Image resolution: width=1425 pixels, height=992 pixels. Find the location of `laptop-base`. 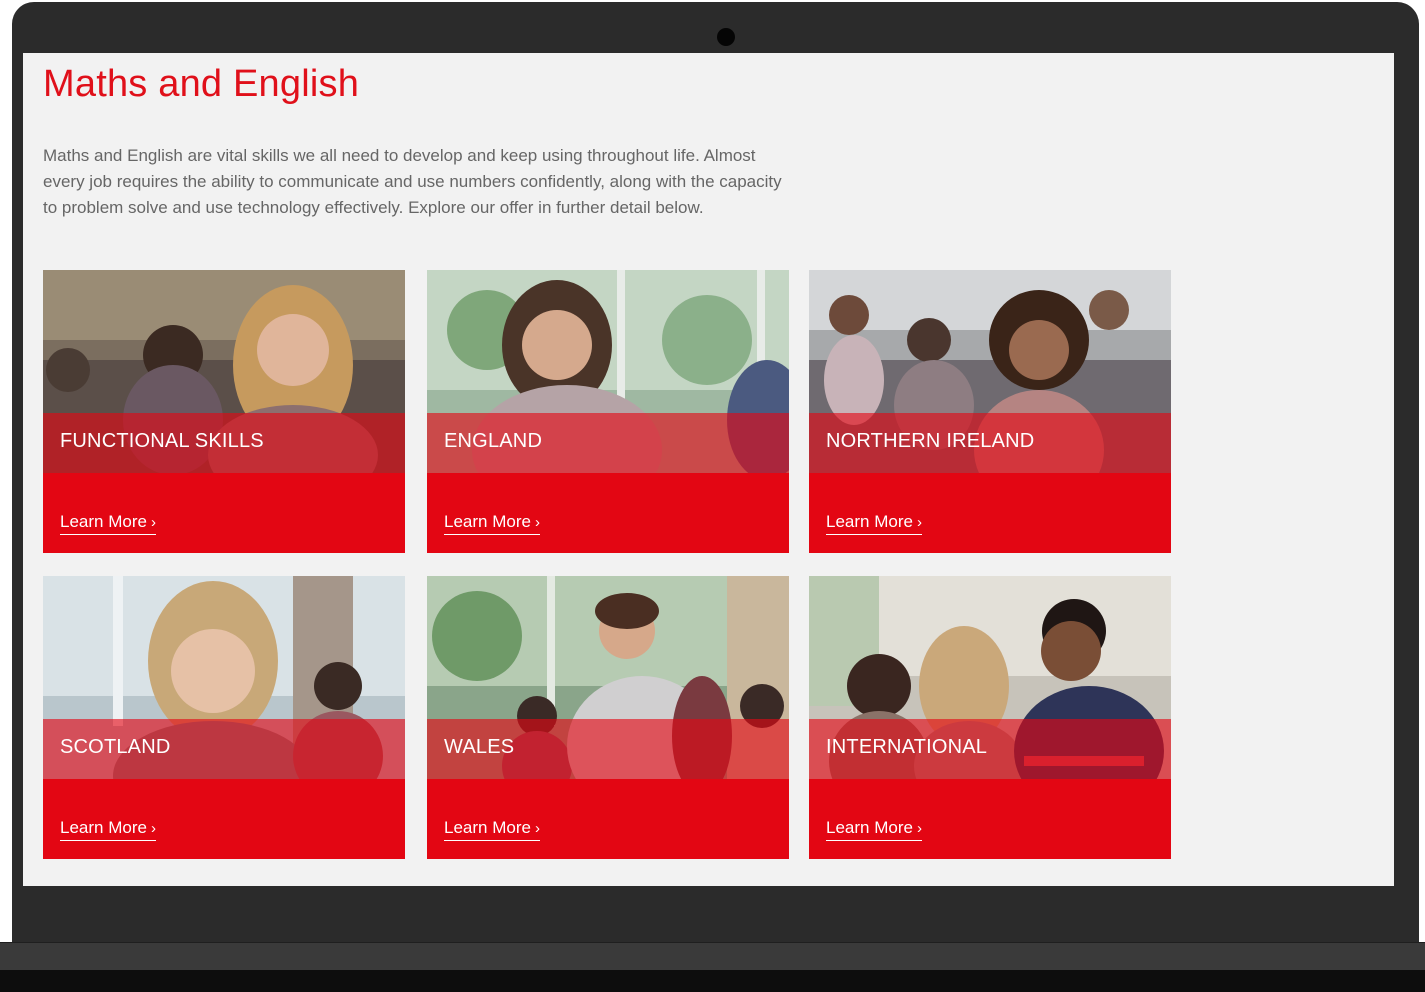

laptop-base is located at coordinates (712, 981).